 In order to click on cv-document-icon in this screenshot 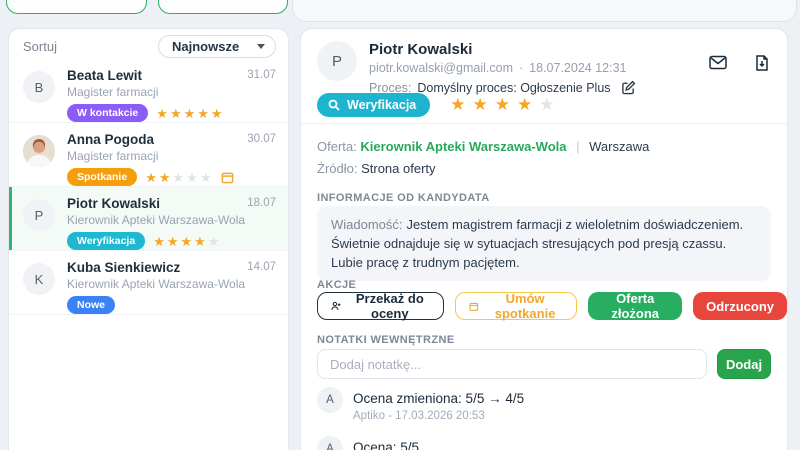, I will do `click(762, 63)`.